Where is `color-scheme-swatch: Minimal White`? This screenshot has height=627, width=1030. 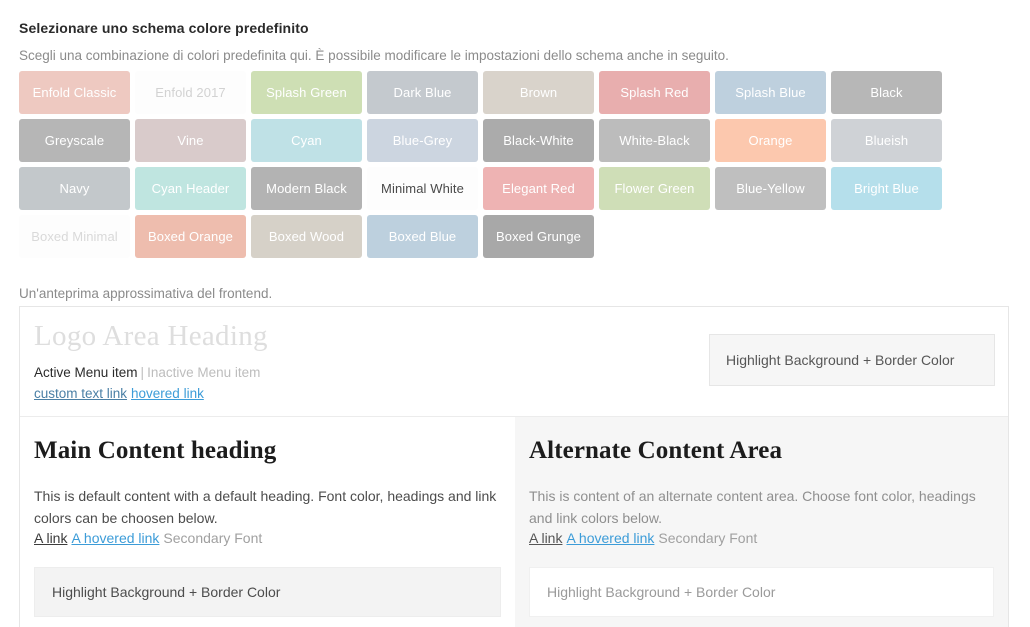 color-scheme-swatch: Minimal White is located at coordinates (422, 188).